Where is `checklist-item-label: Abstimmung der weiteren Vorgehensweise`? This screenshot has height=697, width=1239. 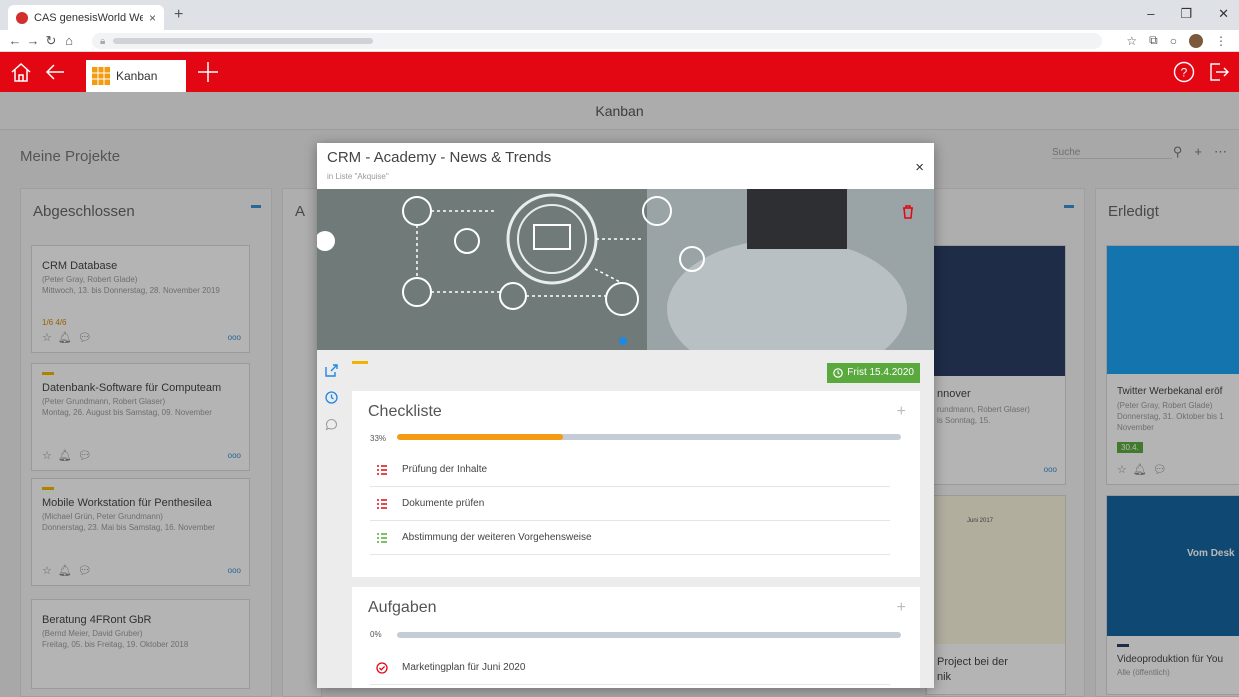
checklist-item-label: Abstimmung der weiteren Vorgehensweise is located at coordinates (497, 537).